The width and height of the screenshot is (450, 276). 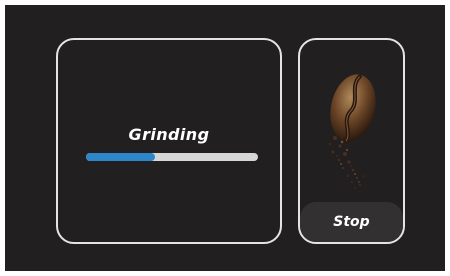 What do you see at coordinates (120, 157) in the screenshot?
I see `grinding-progress-fill` at bounding box center [120, 157].